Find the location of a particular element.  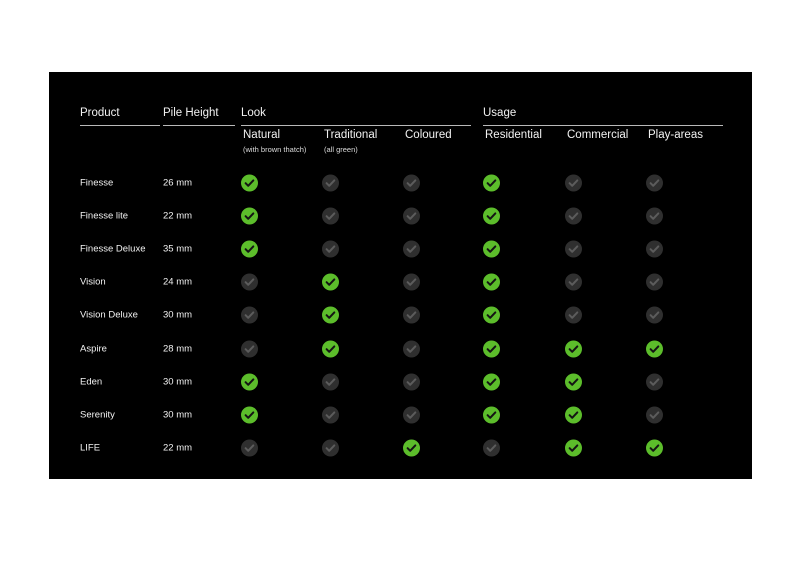

column-header-note: (all green) is located at coordinates (341, 149).